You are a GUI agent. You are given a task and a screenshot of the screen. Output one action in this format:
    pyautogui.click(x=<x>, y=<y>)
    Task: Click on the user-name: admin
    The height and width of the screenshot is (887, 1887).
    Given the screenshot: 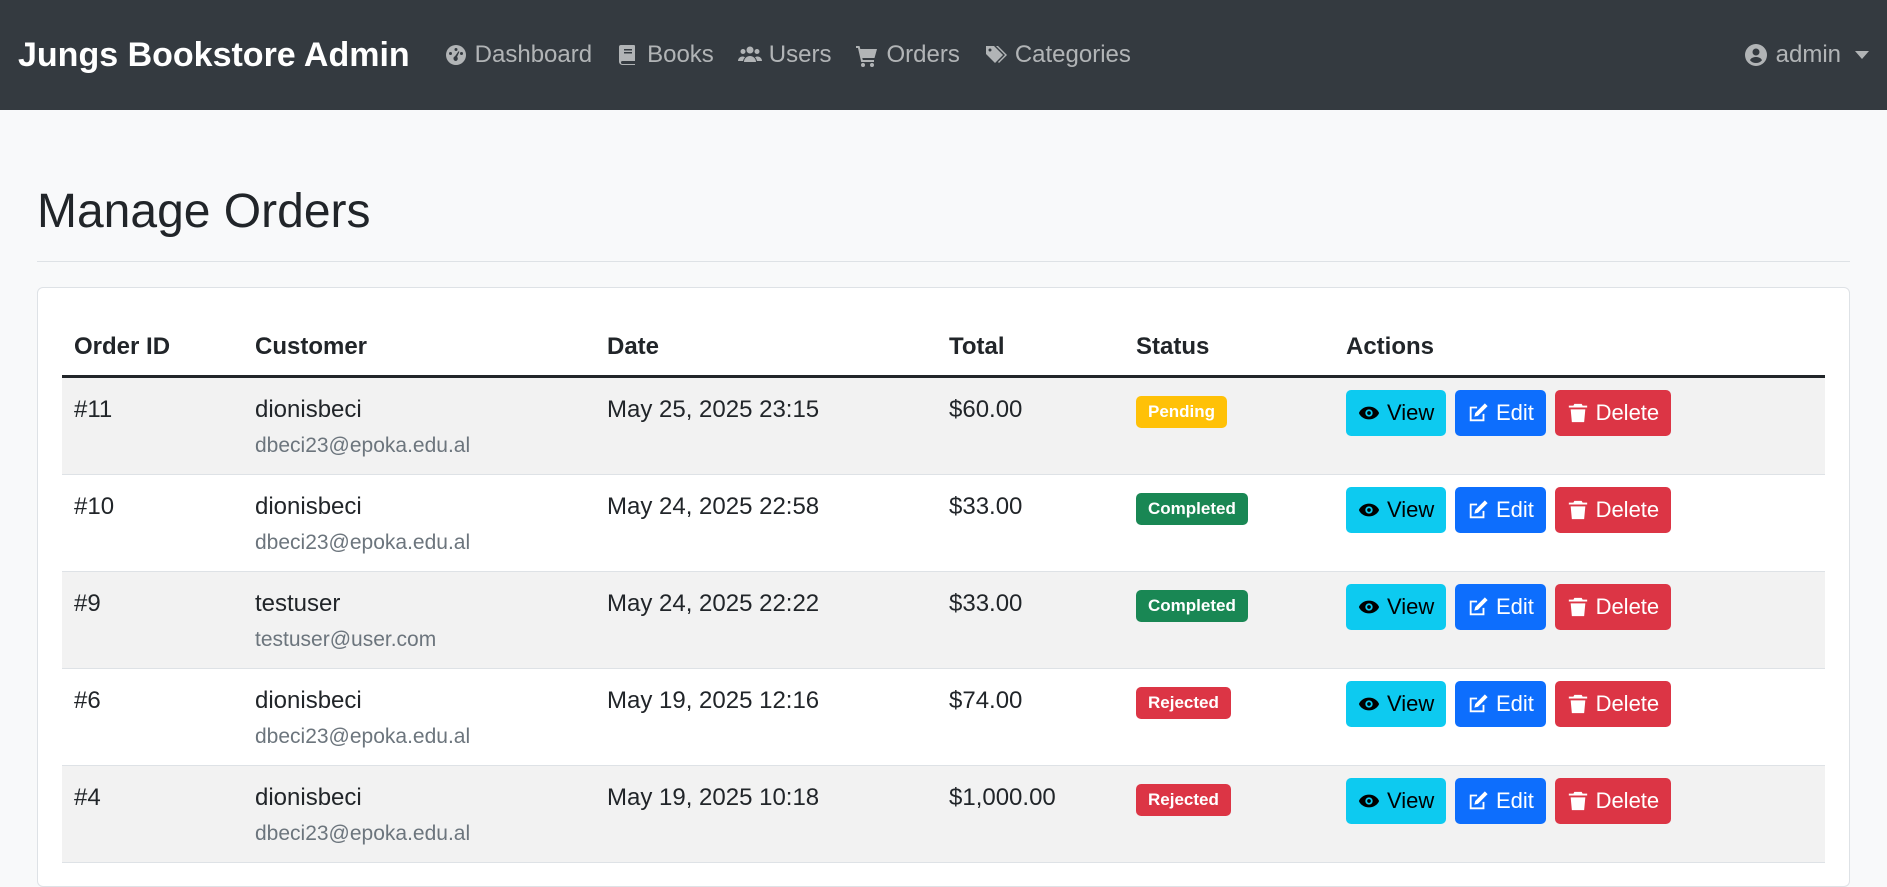 What is the action you would take?
    pyautogui.click(x=1808, y=54)
    